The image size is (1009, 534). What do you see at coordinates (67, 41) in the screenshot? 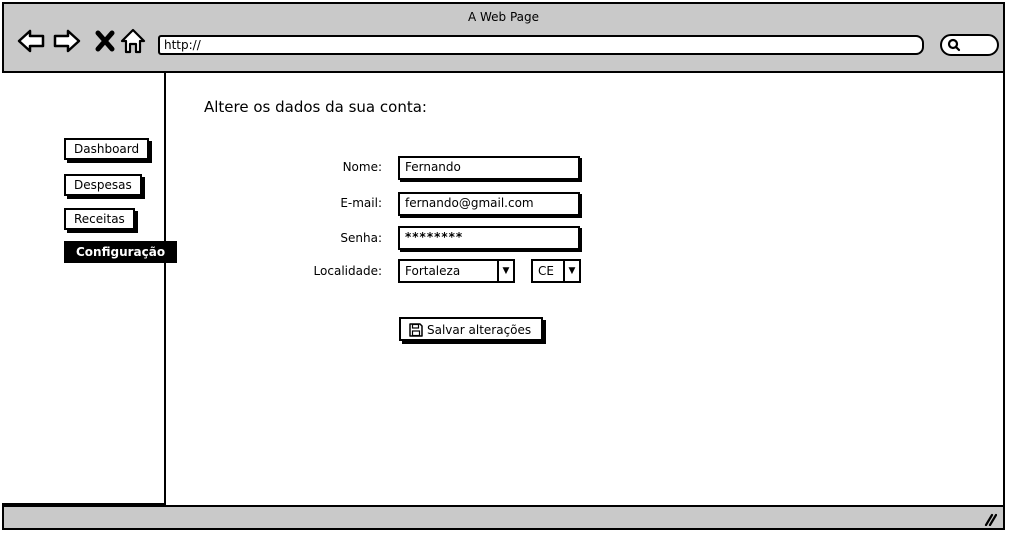
I see `forward-arrow-icon` at bounding box center [67, 41].